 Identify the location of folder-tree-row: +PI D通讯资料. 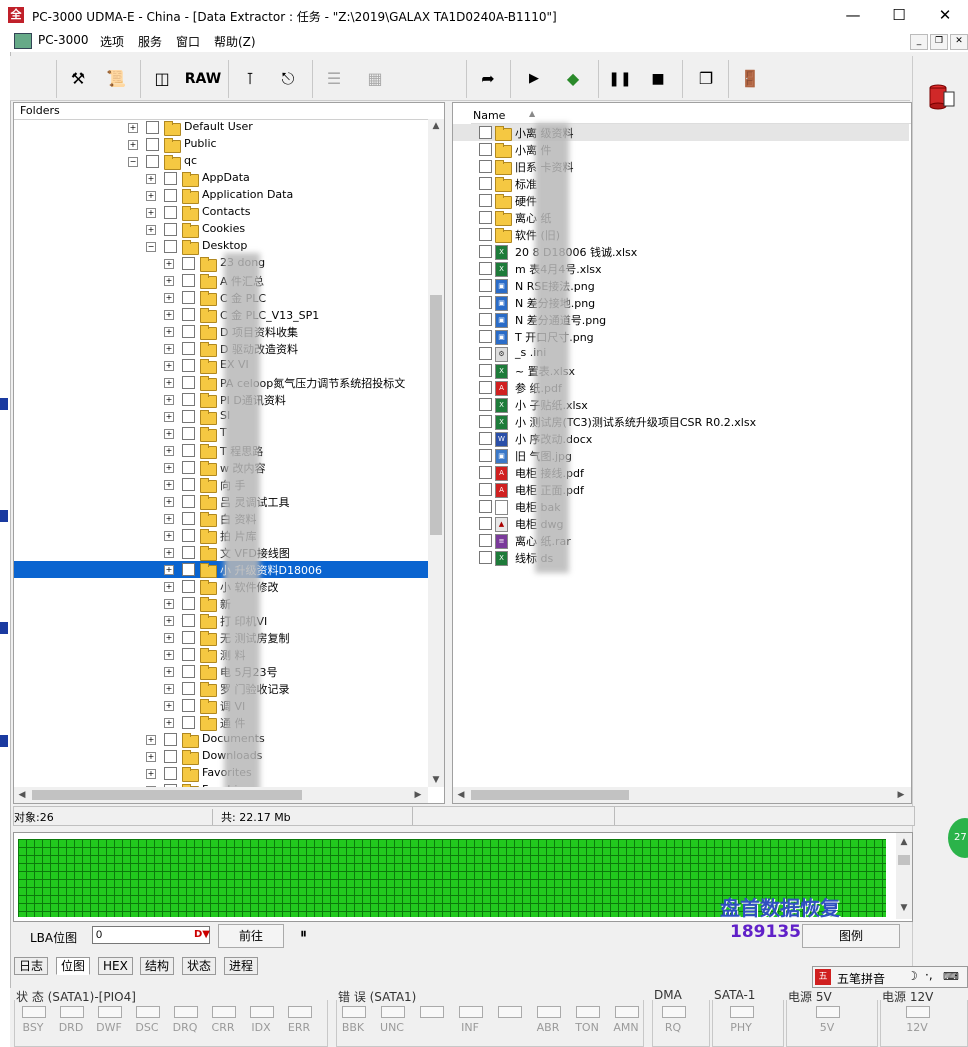
(221, 399).